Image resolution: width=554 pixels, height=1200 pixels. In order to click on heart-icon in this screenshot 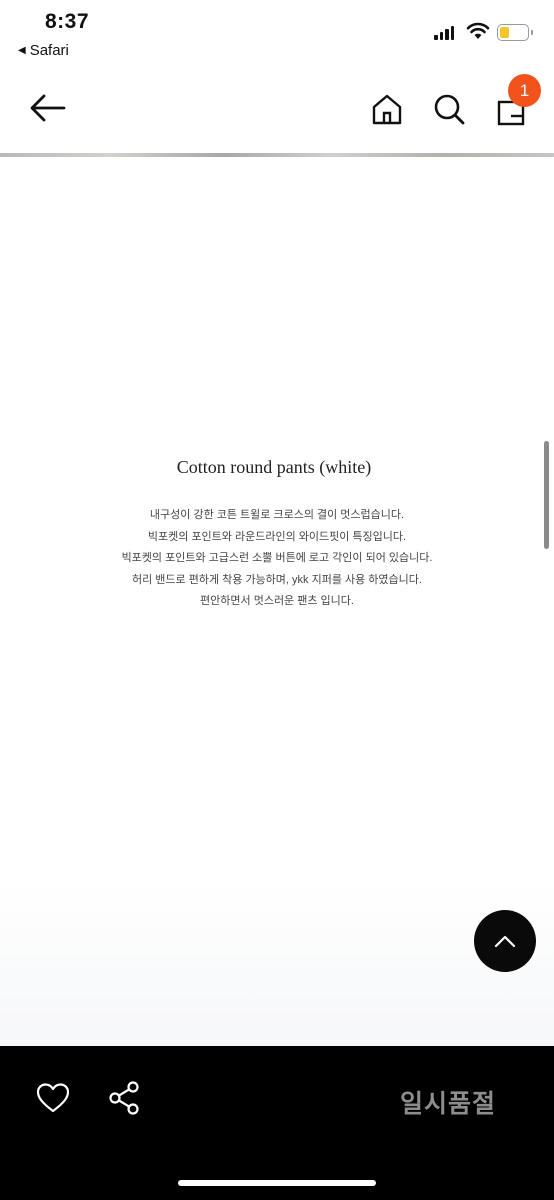, I will do `click(53, 1098)`.